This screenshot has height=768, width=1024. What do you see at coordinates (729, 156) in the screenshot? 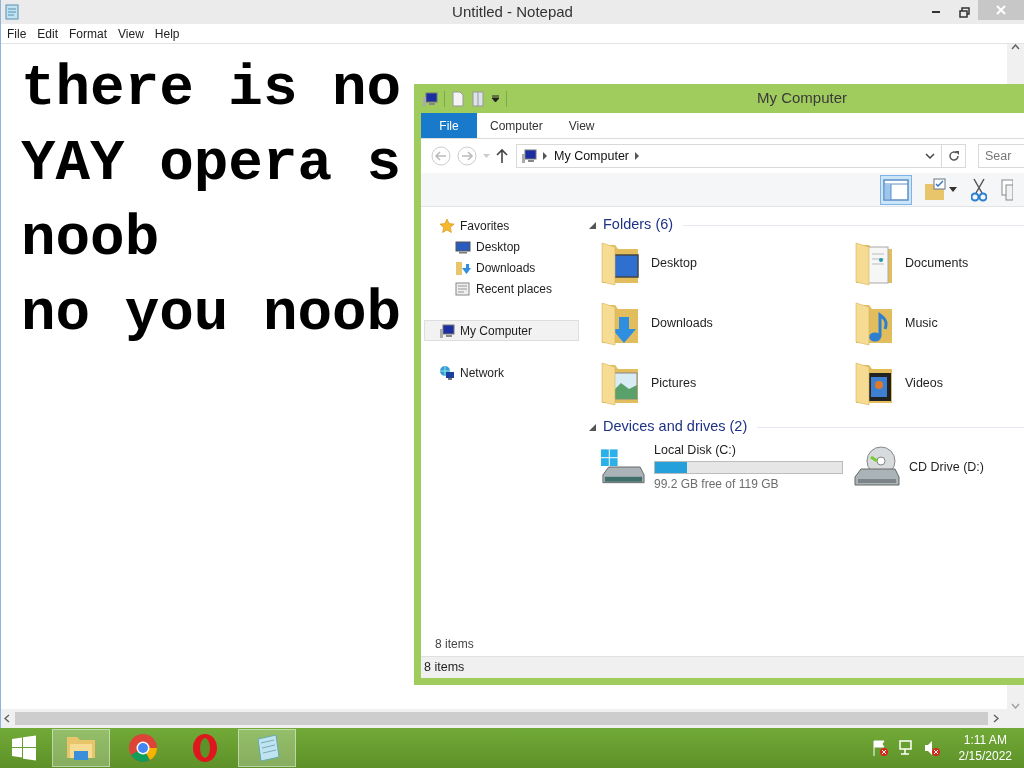
I see `address-bar: My Computer` at bounding box center [729, 156].